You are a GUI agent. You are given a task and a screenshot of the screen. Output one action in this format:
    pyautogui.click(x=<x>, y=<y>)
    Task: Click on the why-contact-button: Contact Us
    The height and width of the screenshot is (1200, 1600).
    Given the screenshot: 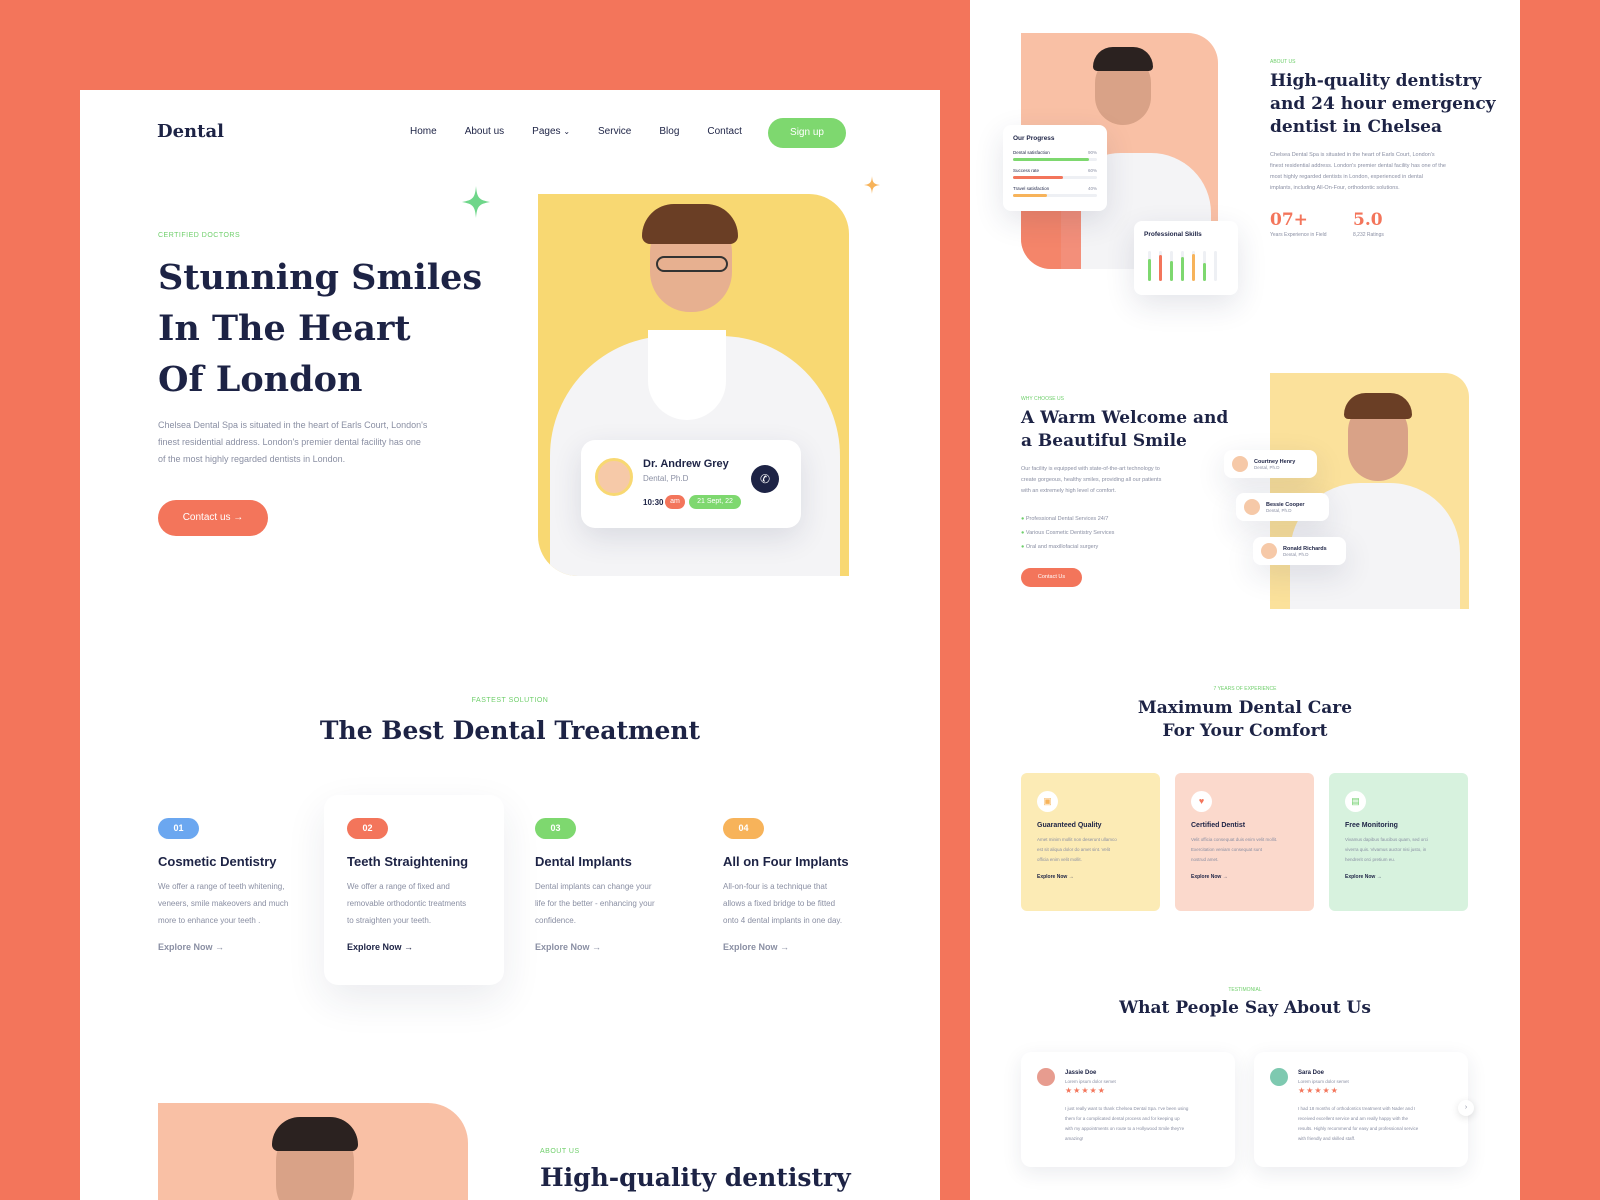 What is the action you would take?
    pyautogui.click(x=1051, y=577)
    